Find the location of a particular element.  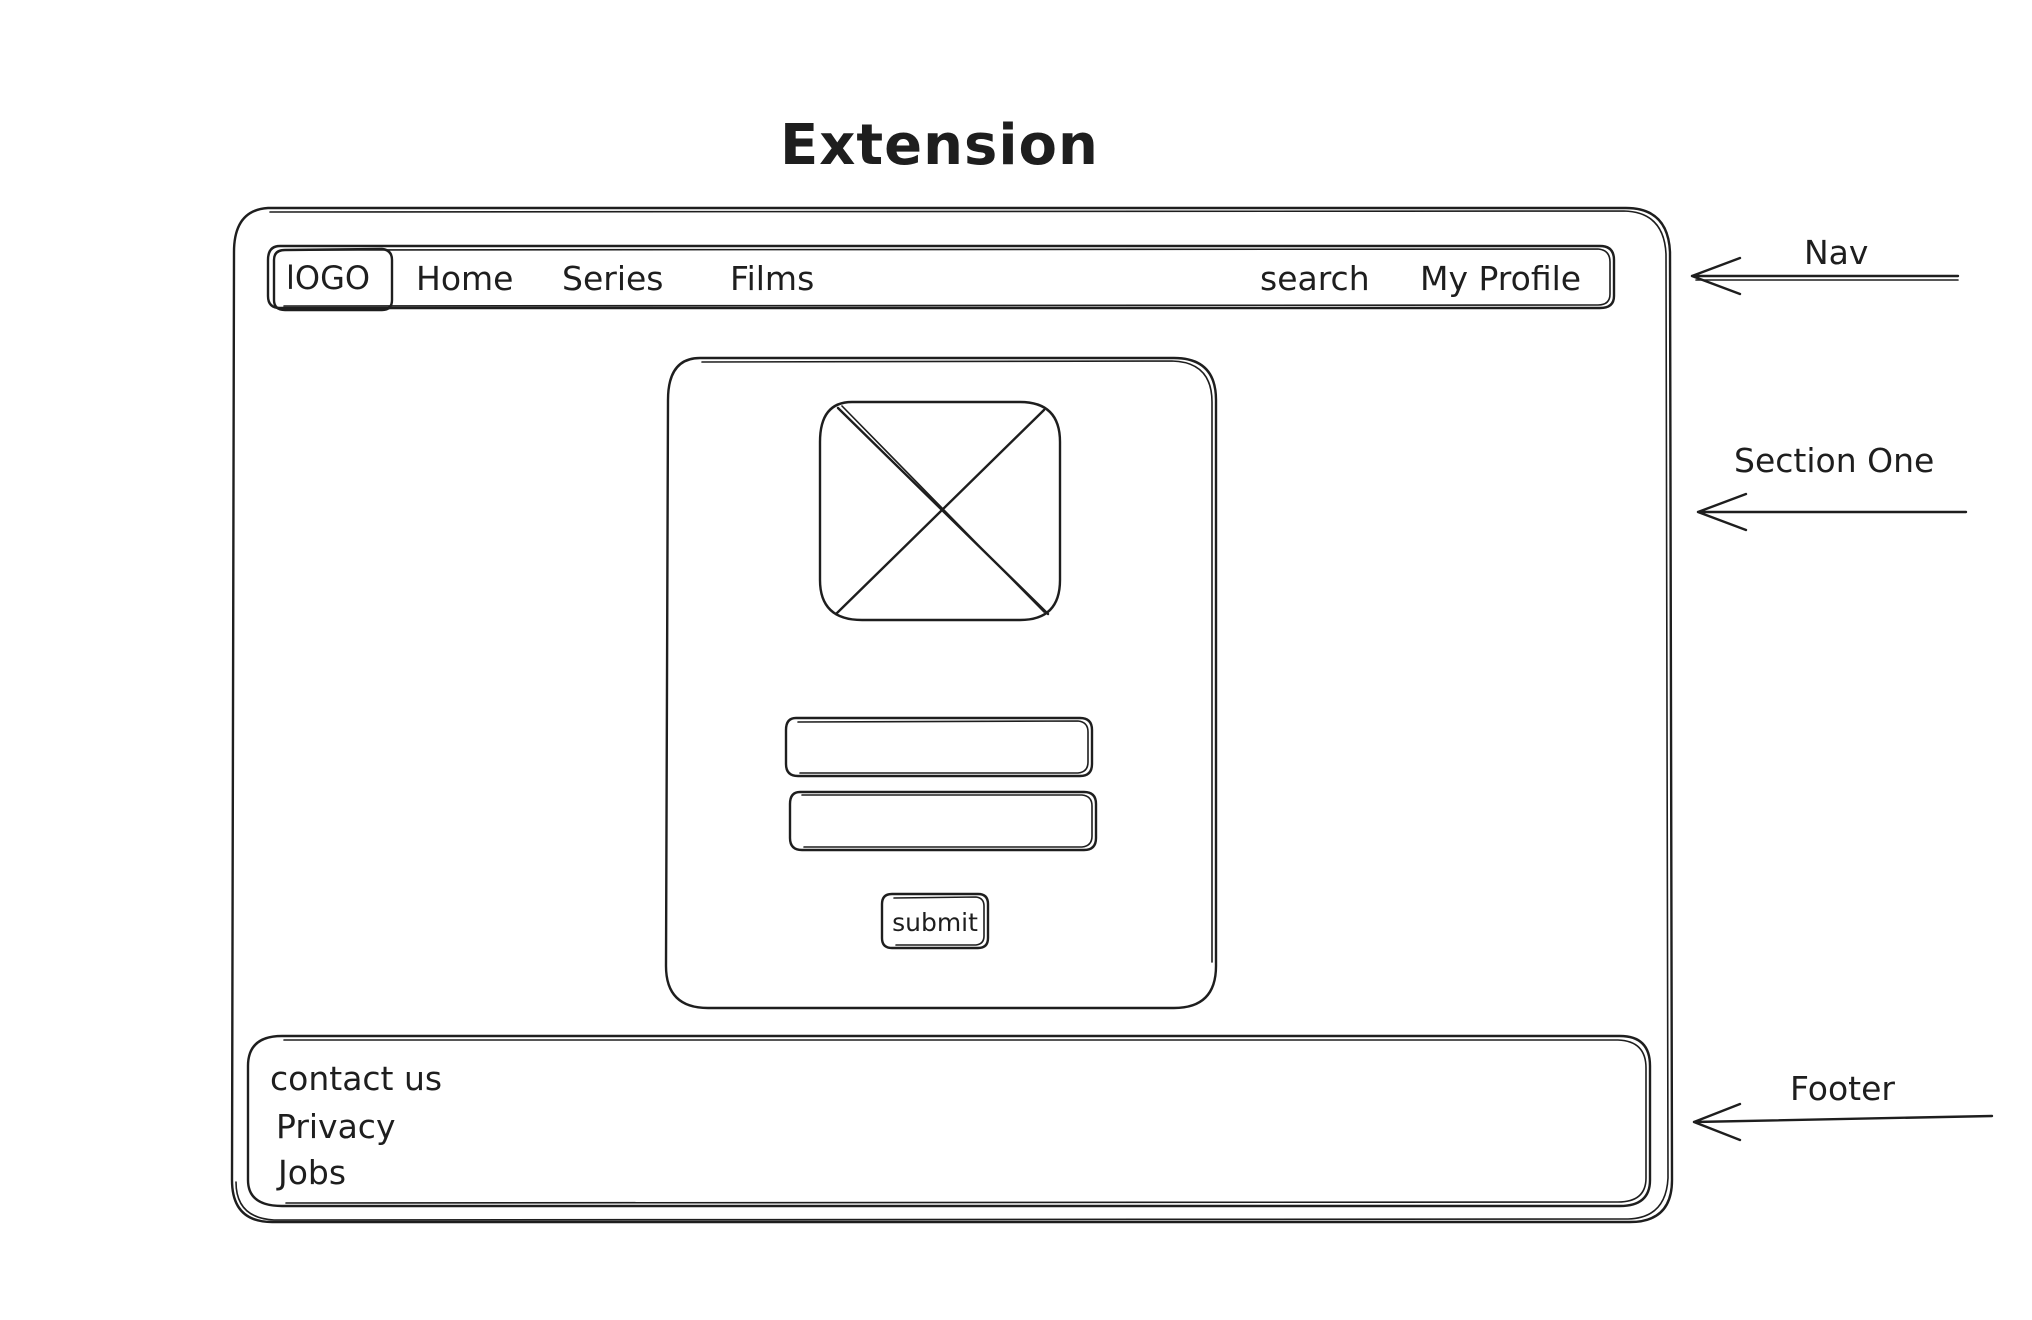

footer-link-privacy: Privacy is located at coordinates (335, 1126).